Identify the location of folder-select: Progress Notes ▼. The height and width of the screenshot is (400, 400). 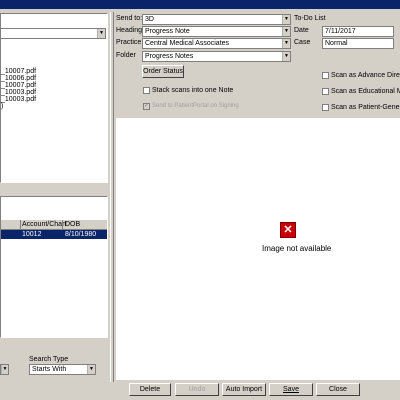
(216, 56).